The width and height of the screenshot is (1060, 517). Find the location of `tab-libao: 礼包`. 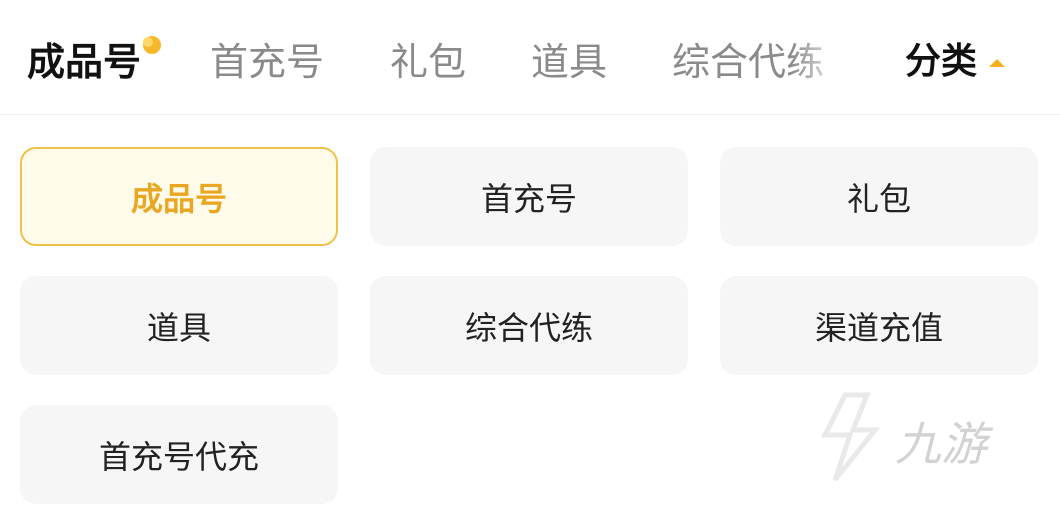

tab-libao: 礼包 is located at coordinates (428, 62).